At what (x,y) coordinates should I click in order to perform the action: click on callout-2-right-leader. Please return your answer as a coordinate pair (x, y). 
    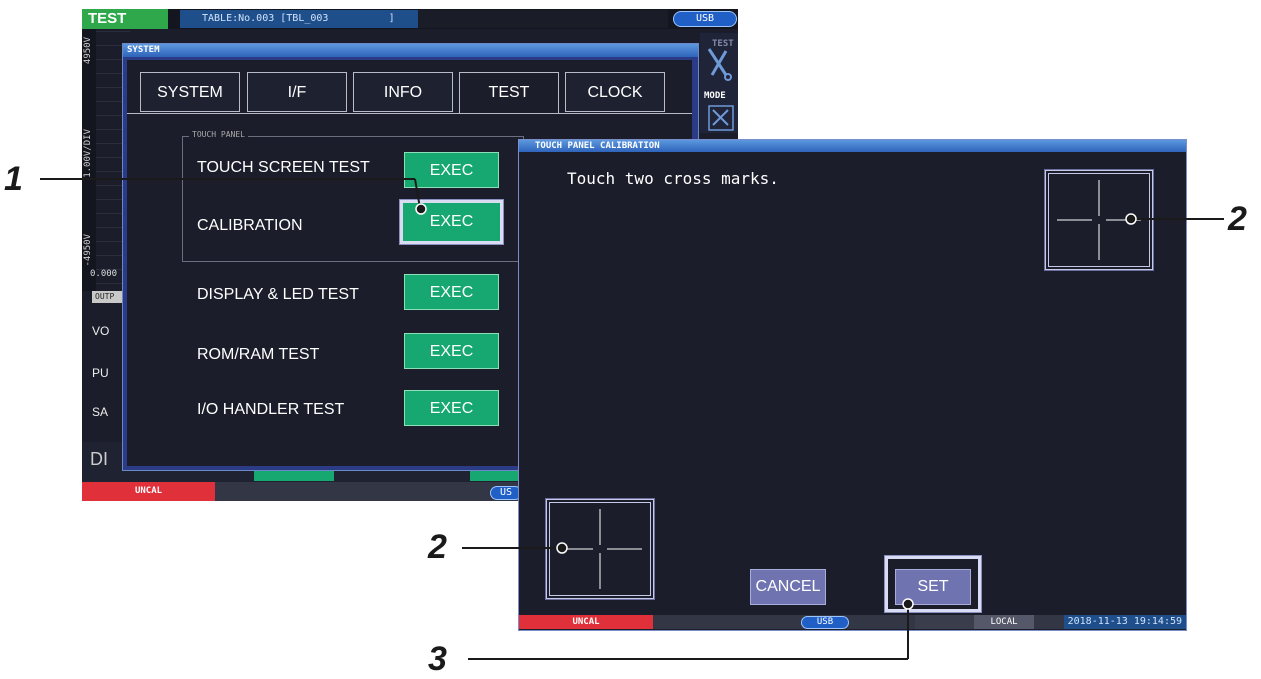
    Looking at the image, I should click on (1174, 219).